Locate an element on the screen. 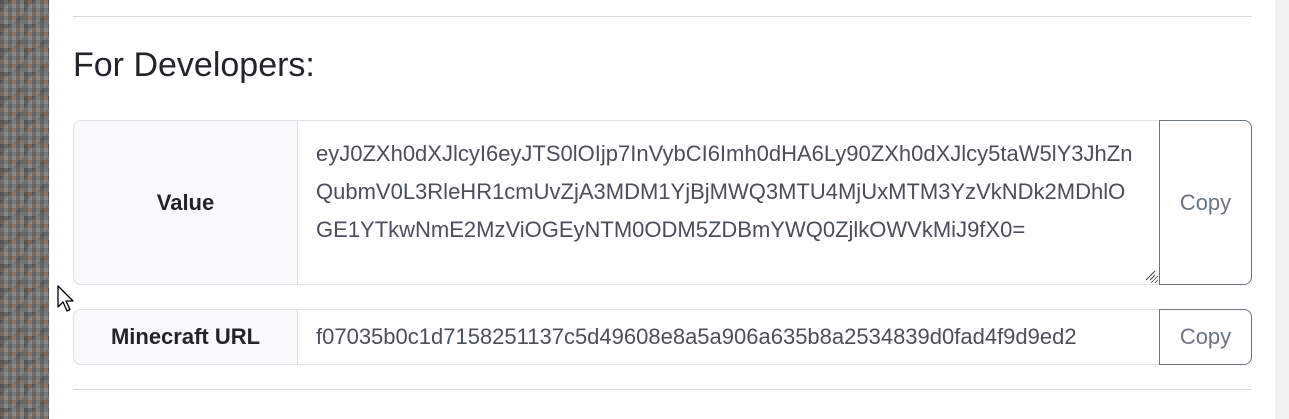 This screenshot has width=1289, height=419. copy-url-button: Copy is located at coordinates (1205, 337).